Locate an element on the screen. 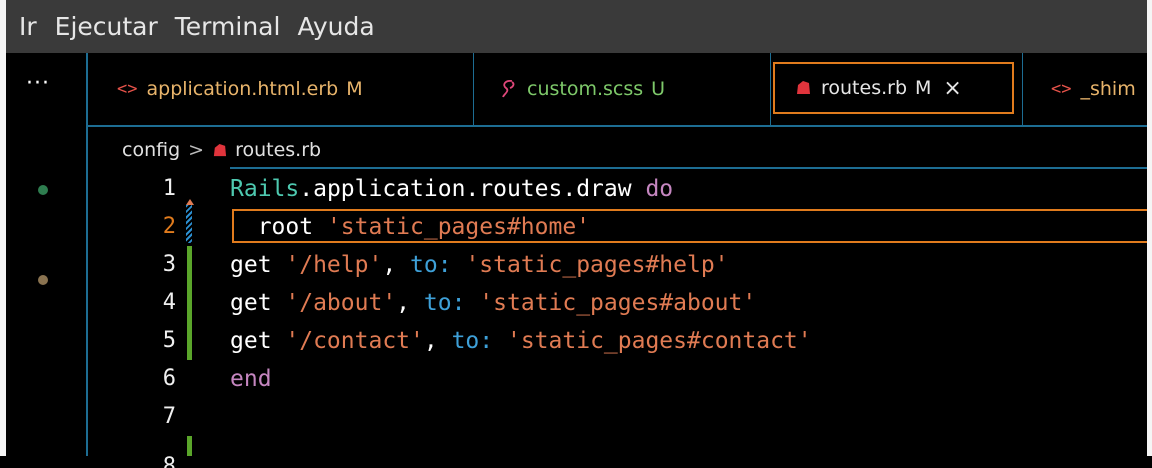  code-line: end is located at coordinates (251, 379).